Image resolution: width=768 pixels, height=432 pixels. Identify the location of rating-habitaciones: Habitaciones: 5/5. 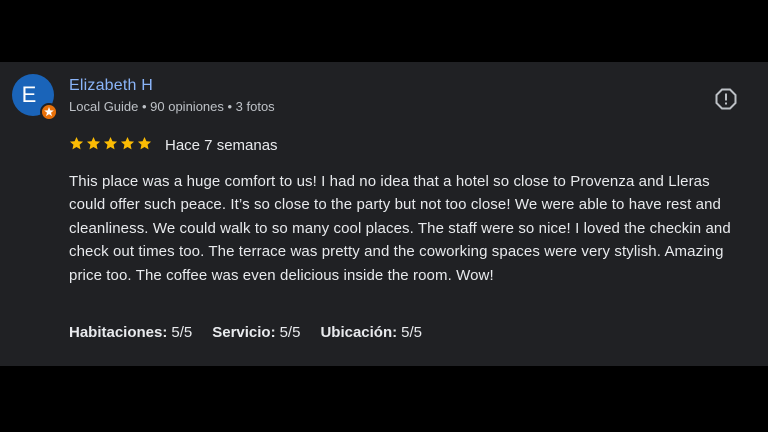
(130, 332).